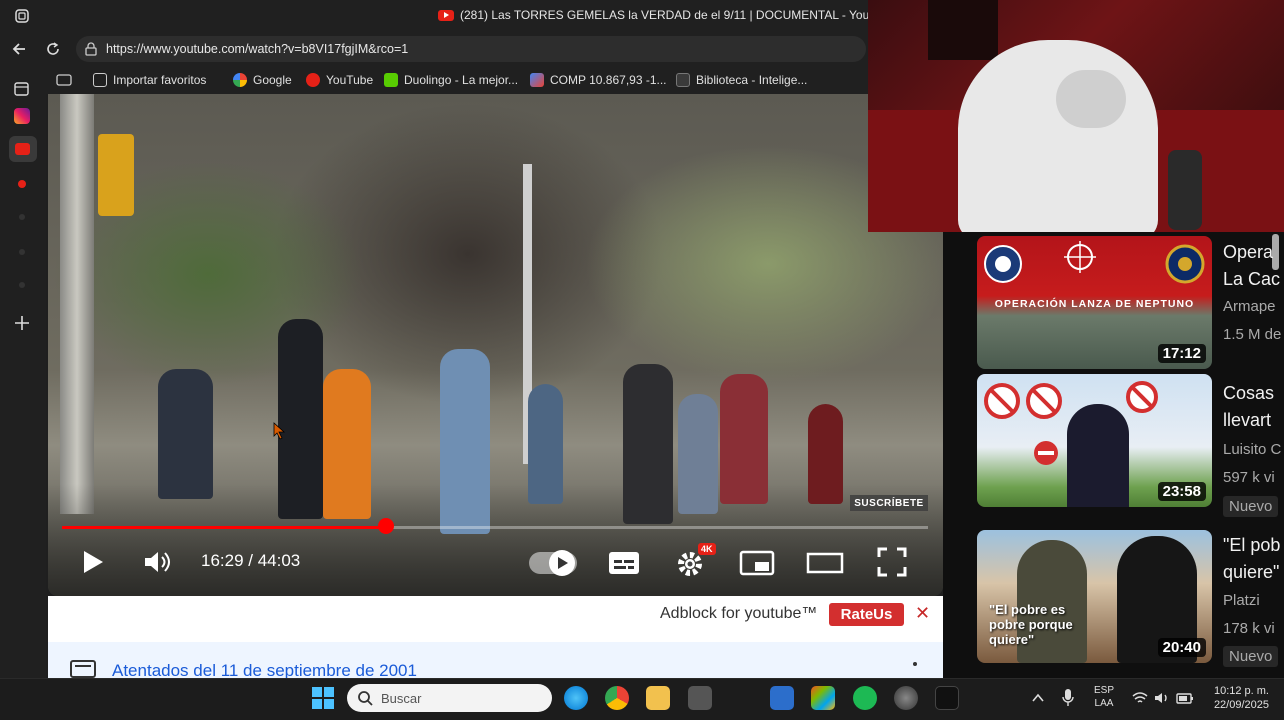 This screenshot has width=1284, height=720. What do you see at coordinates (339, 80) in the screenshot?
I see `bookmark-youtube: YouTube` at bounding box center [339, 80].